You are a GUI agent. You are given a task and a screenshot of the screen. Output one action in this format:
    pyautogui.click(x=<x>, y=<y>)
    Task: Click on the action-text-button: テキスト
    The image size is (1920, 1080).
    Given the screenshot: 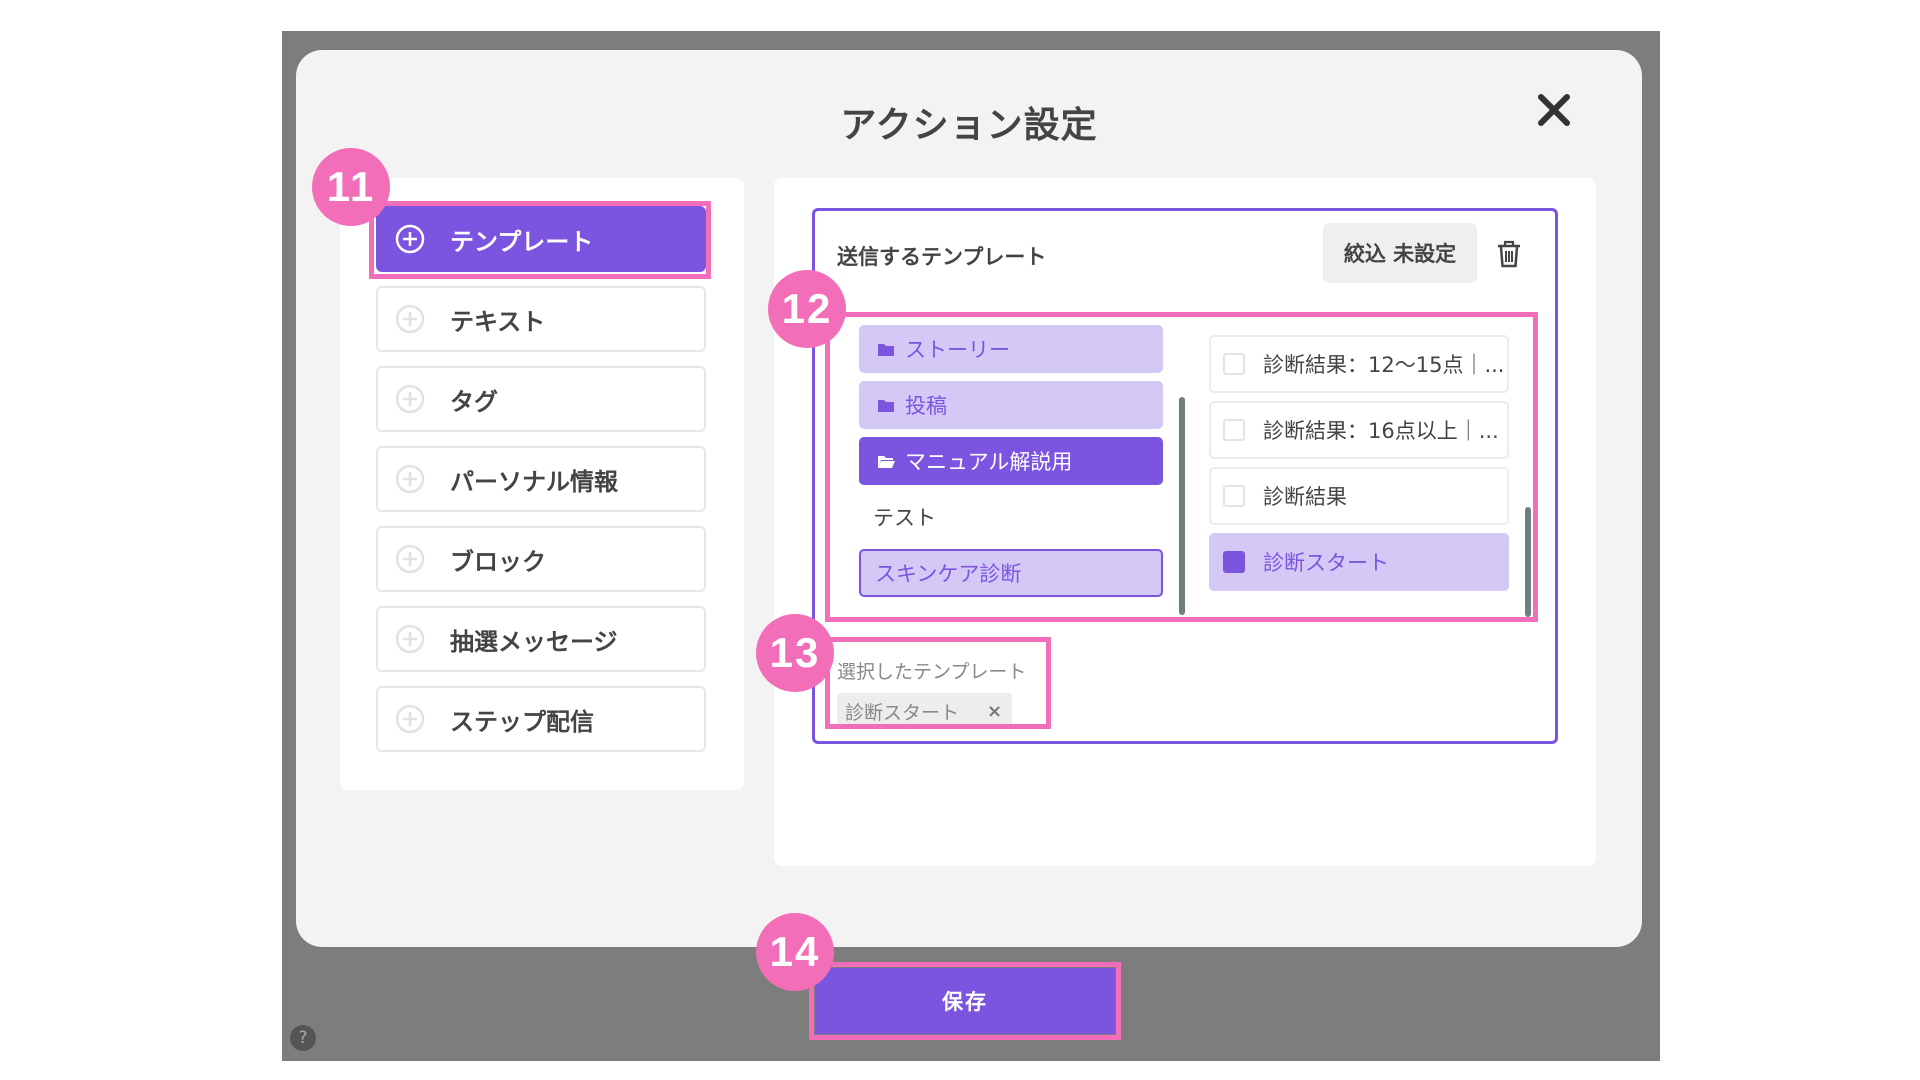 What is the action you would take?
    pyautogui.click(x=541, y=319)
    